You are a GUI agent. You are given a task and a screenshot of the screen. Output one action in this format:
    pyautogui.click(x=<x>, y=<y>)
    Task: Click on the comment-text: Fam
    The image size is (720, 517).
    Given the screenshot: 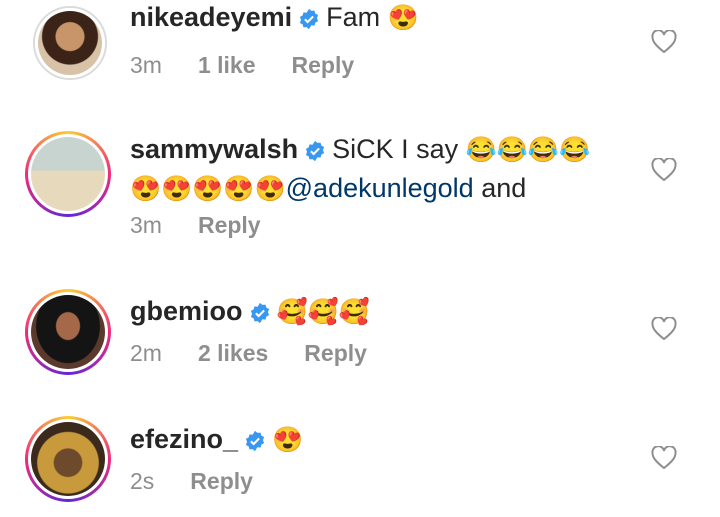 What is the action you would take?
    pyautogui.click(x=353, y=17)
    